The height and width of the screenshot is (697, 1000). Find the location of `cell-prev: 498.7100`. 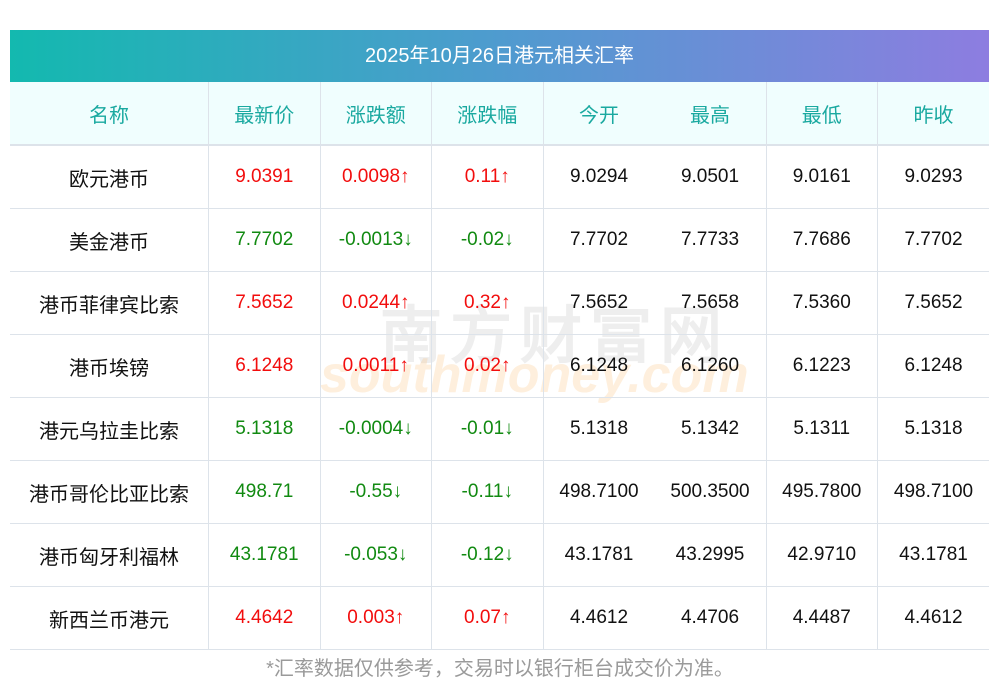

cell-prev: 498.7100 is located at coordinates (933, 492).